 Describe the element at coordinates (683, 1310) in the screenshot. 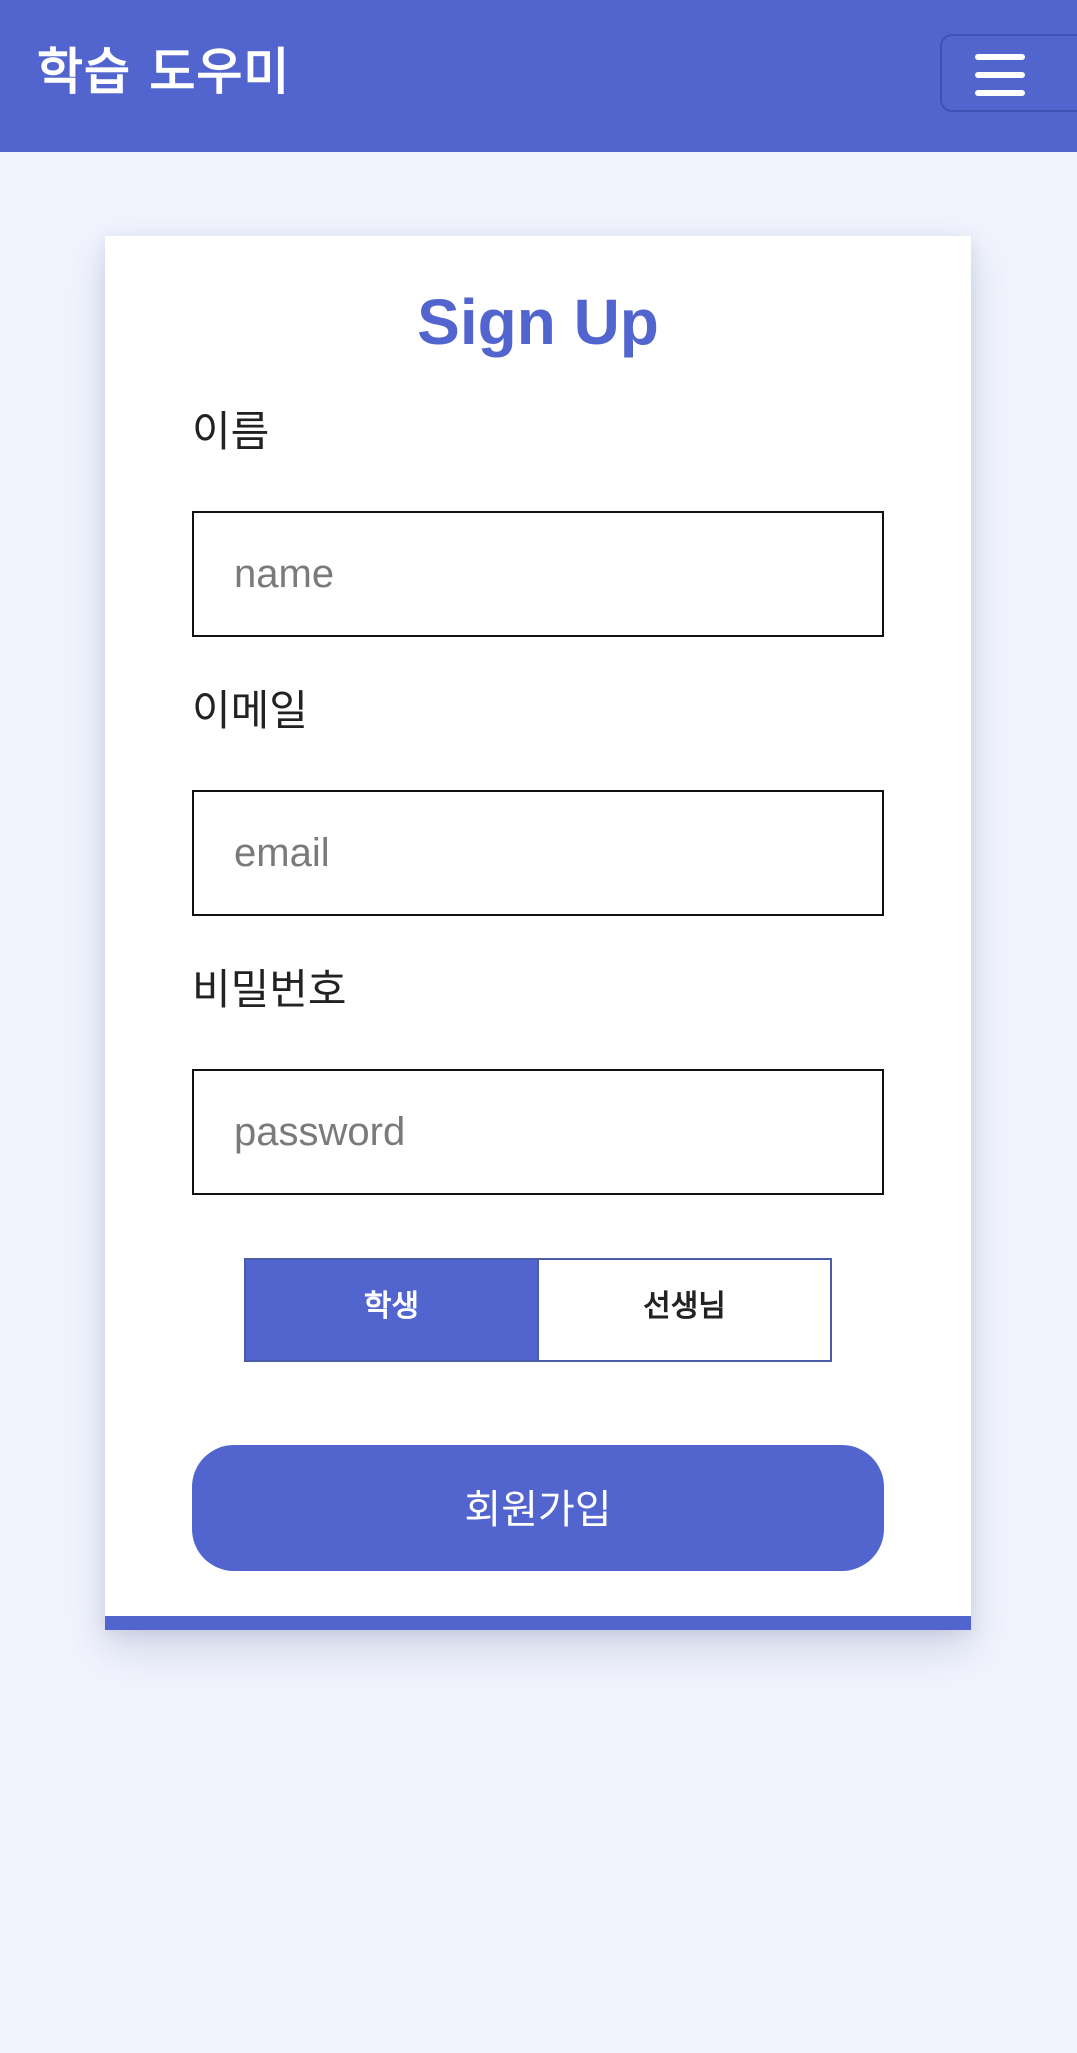

I see `role-option-teacher: 선생님` at that location.